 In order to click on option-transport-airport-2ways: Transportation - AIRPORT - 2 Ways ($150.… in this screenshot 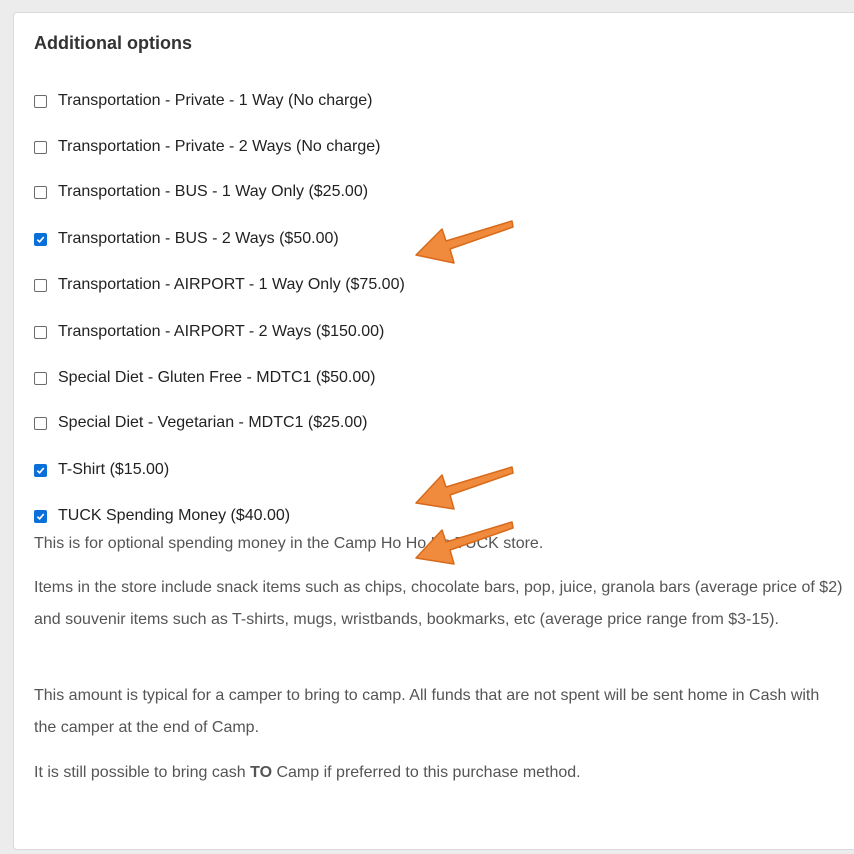, I will do `click(209, 332)`.